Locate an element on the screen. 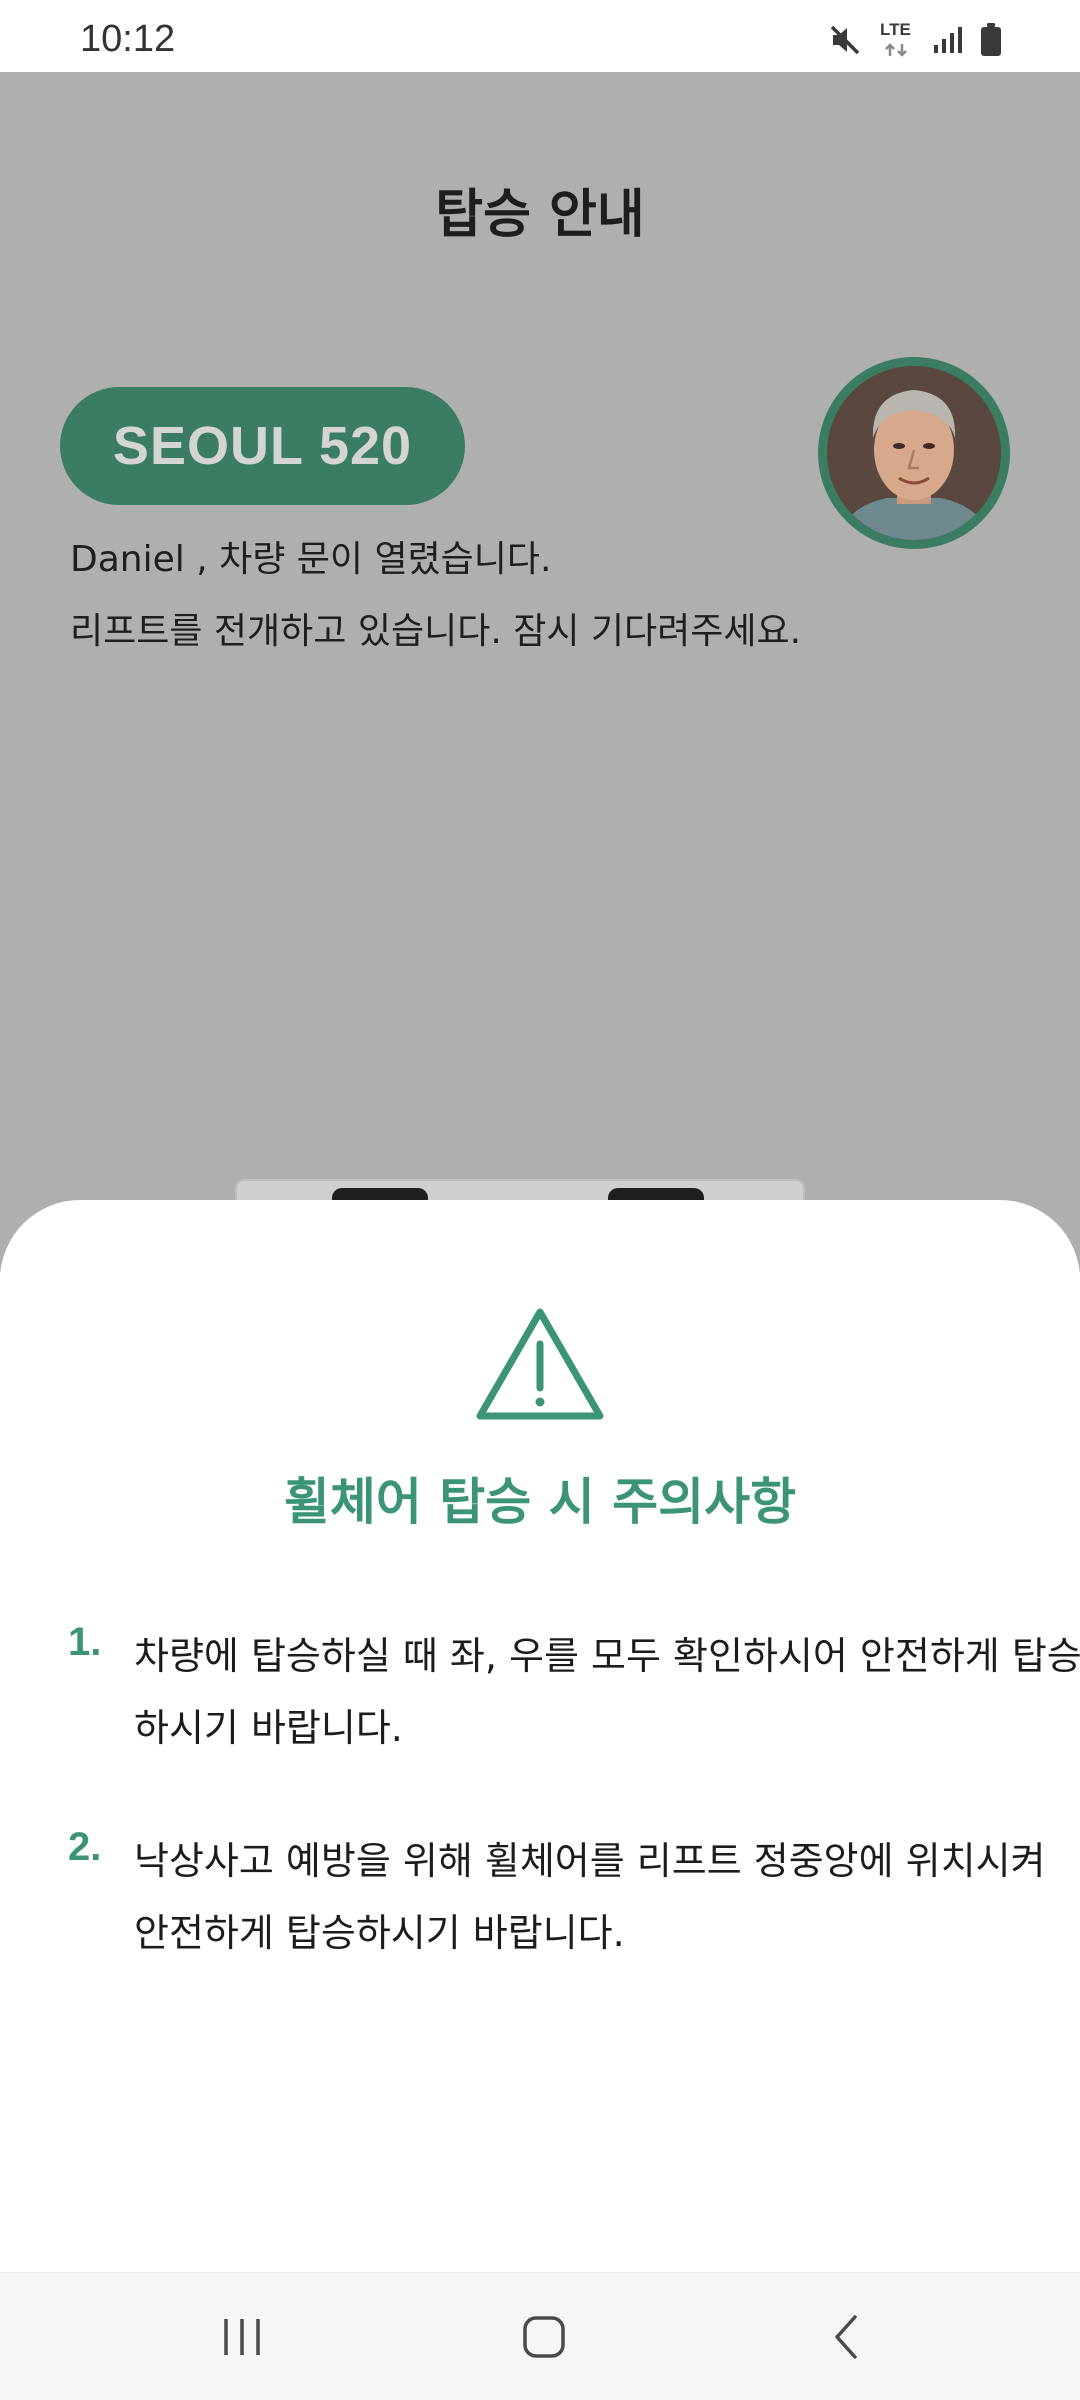 This screenshot has height=2400, width=1080. system-nav-bar is located at coordinates (540, 2336).